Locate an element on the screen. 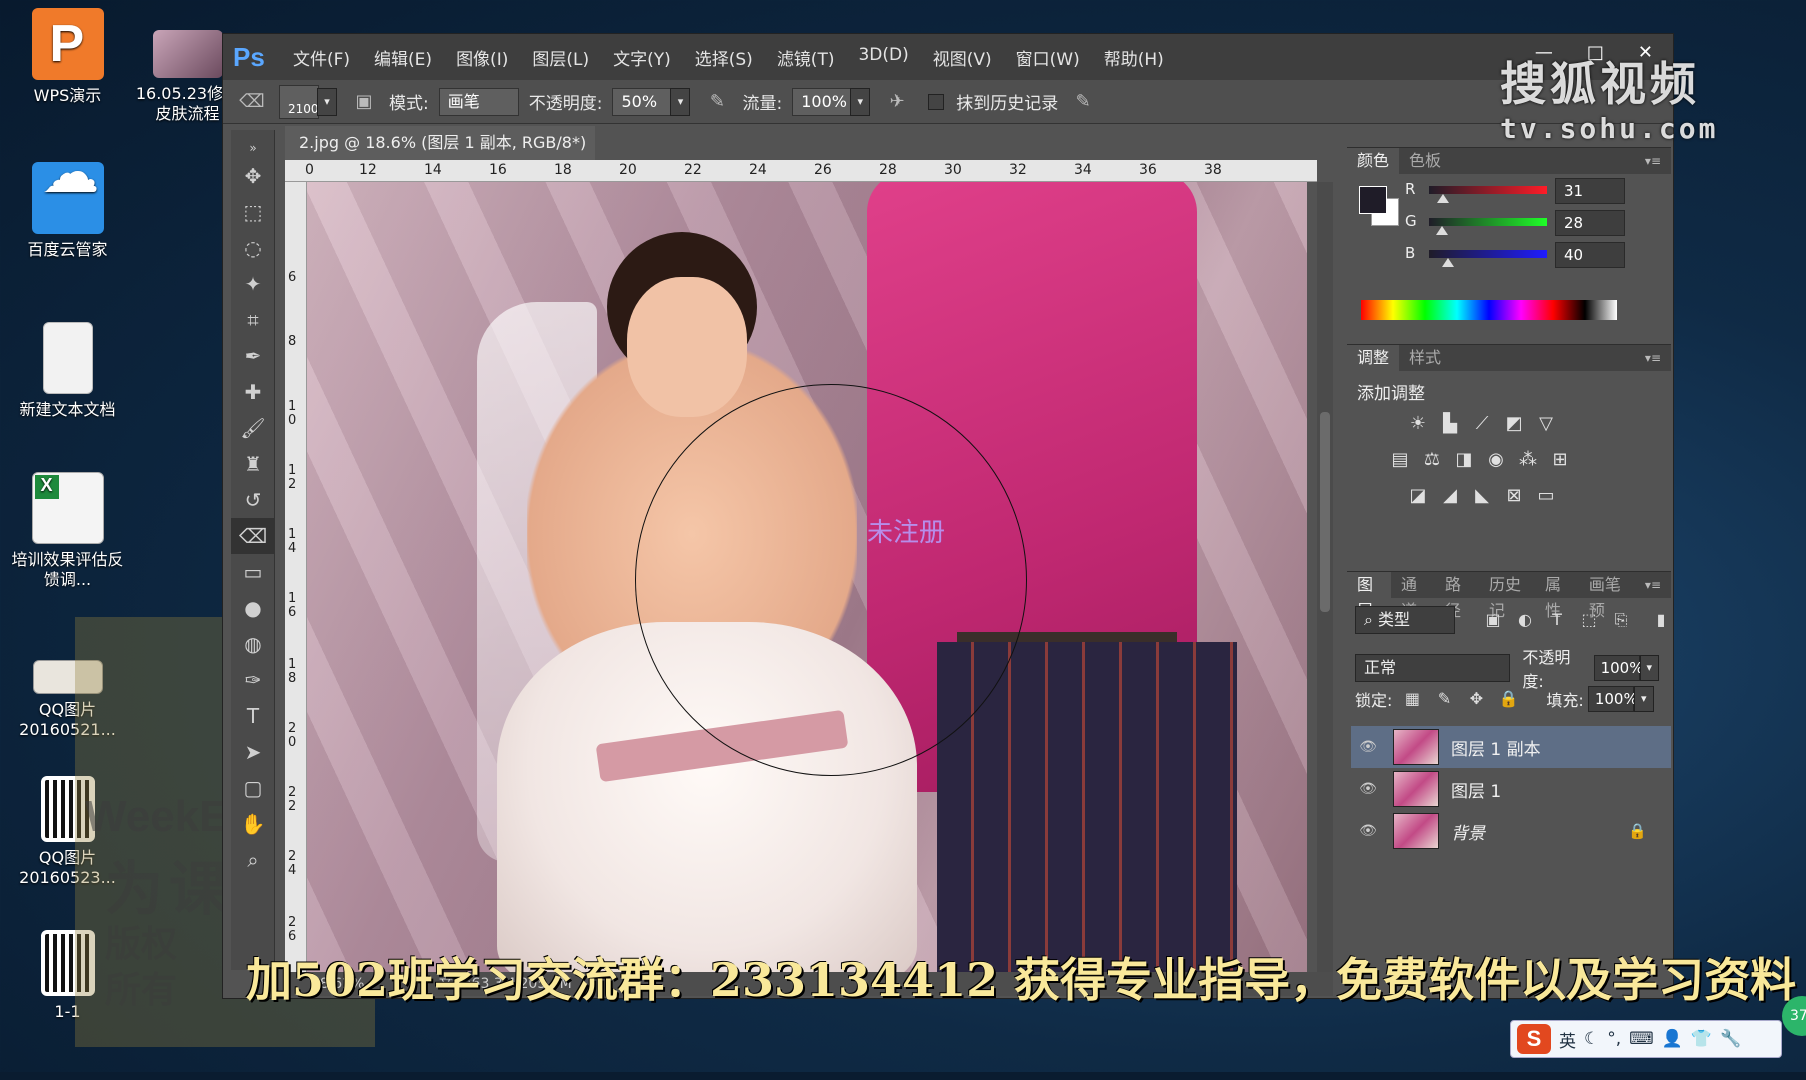 This screenshot has height=1080, width=1806. pressure-size-icon: ✎ is located at coordinates (1083, 102).